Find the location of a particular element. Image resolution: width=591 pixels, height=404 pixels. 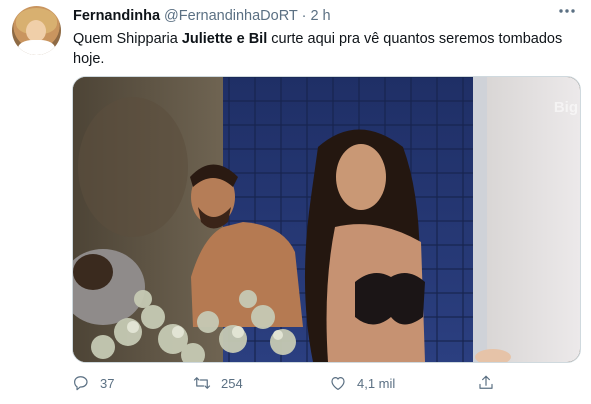

share-button is located at coordinates (491, 383).